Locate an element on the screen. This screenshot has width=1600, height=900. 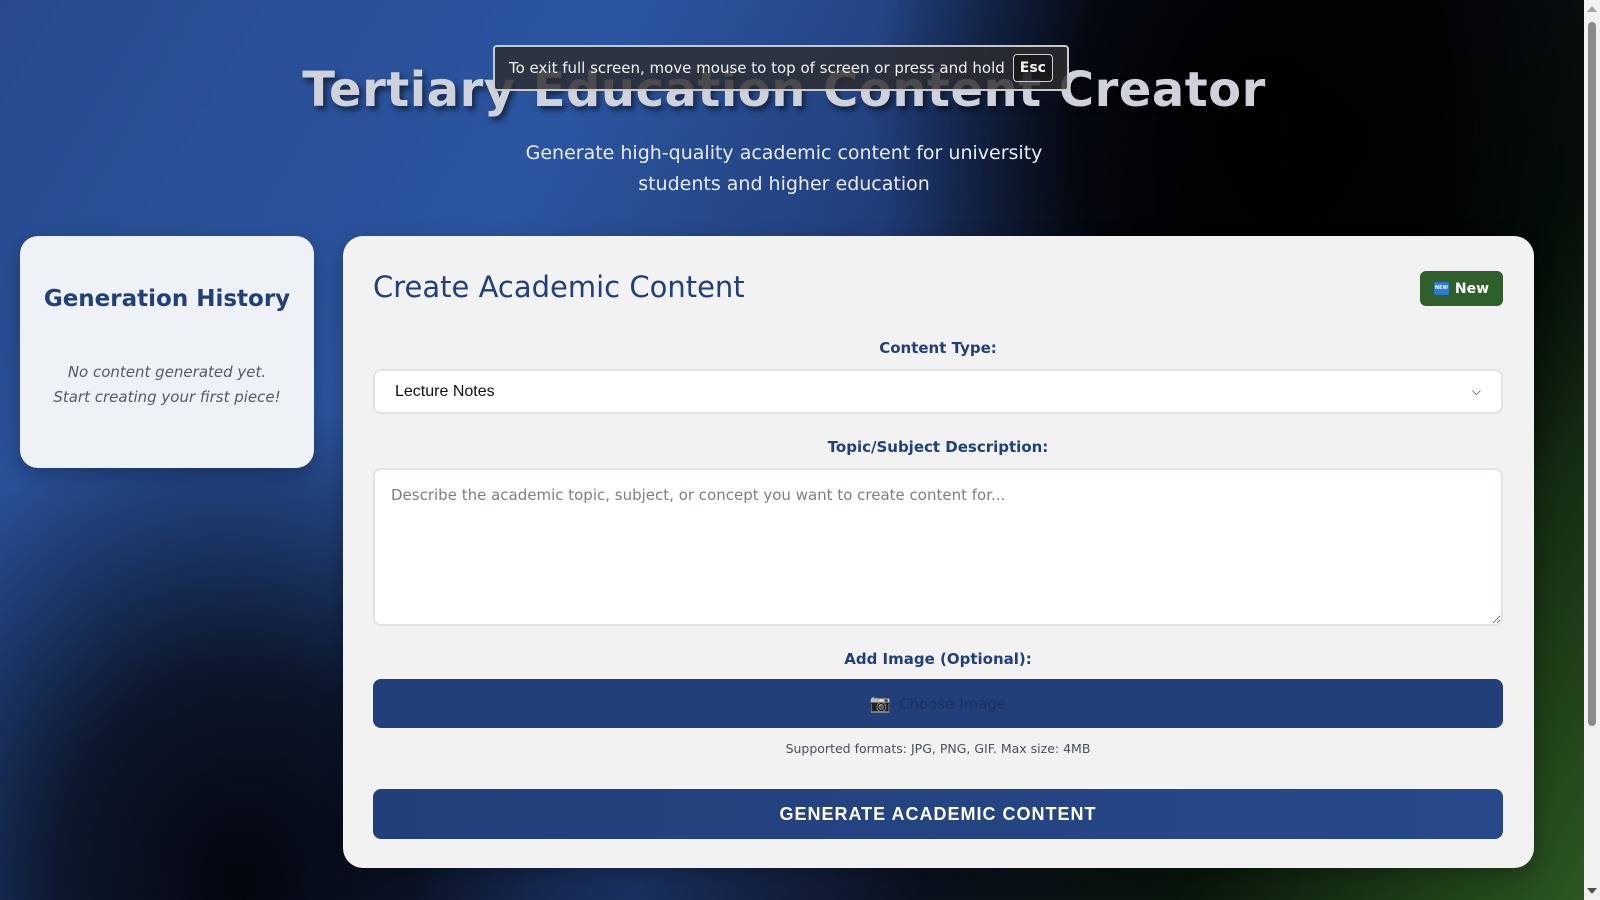
topic-label: Topic/Subject Description: is located at coordinates (938, 447).